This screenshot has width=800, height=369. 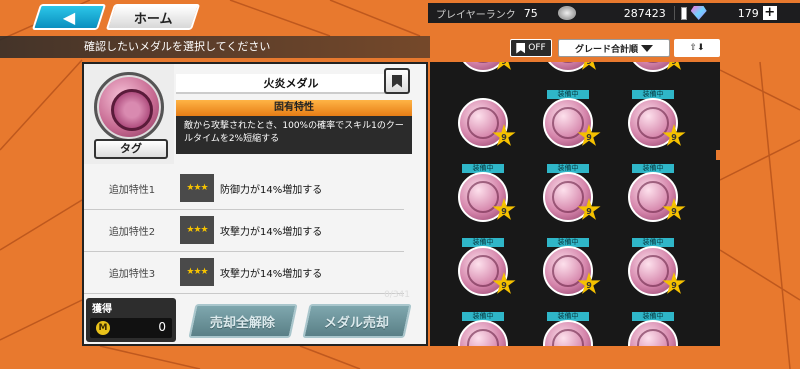 I want to click on bookmark-button, so click(x=397, y=81).